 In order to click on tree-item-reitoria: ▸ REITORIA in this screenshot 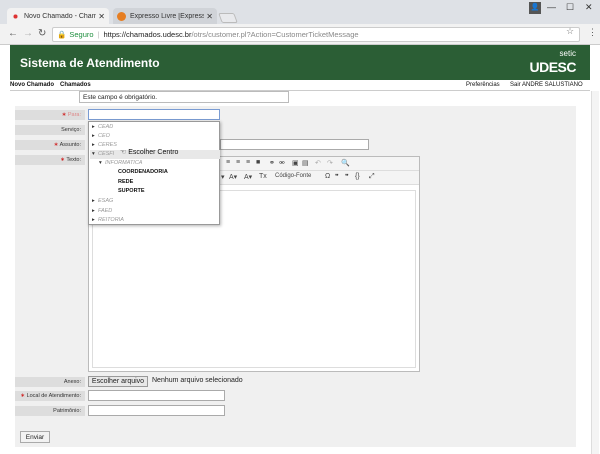, I will do `click(108, 220)`.